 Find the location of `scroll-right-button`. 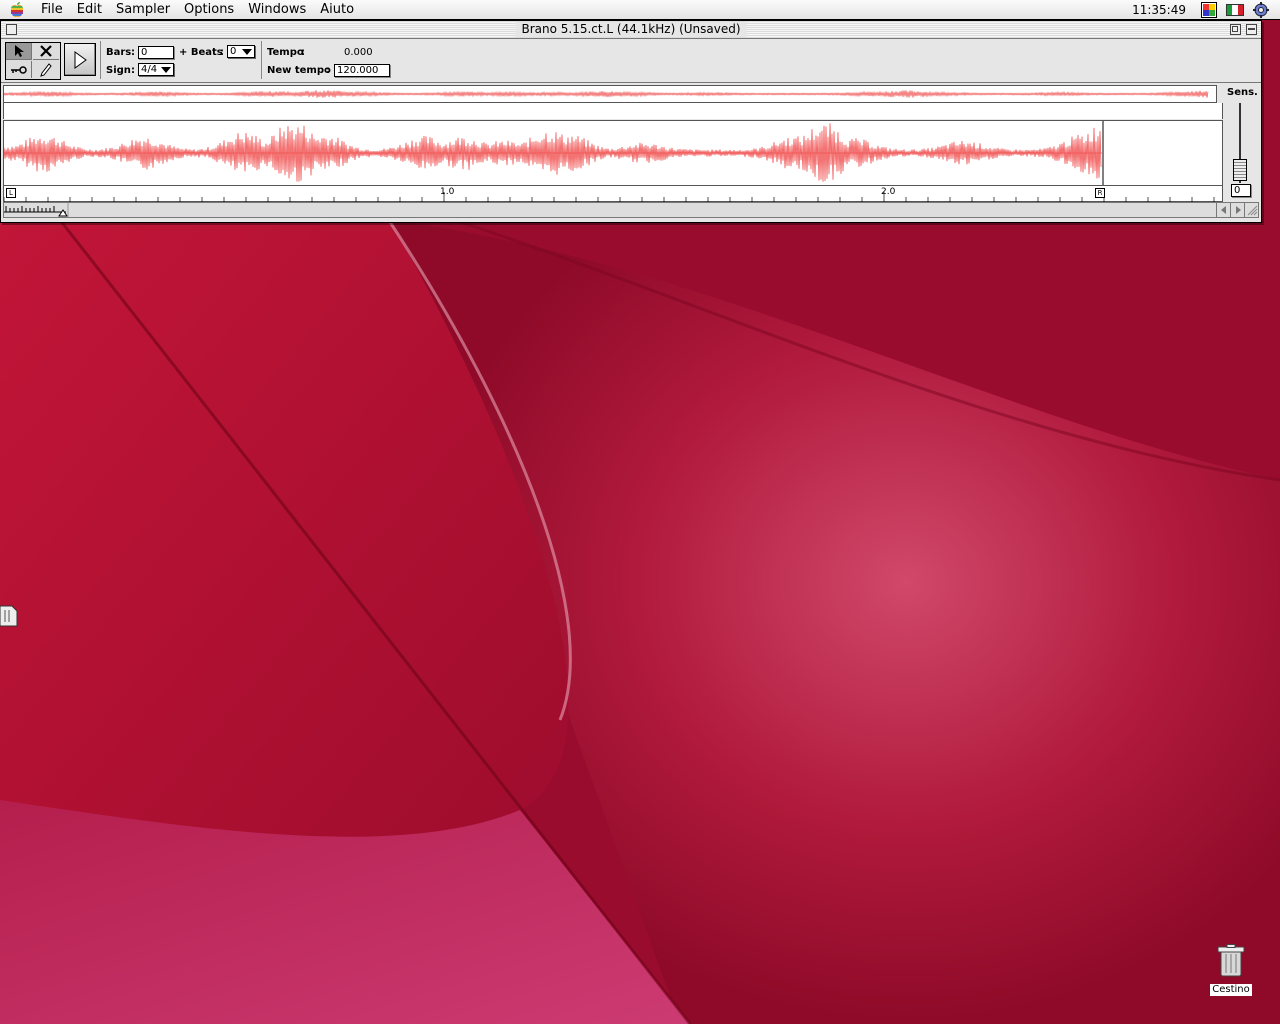

scroll-right-button is located at coordinates (1237, 210).